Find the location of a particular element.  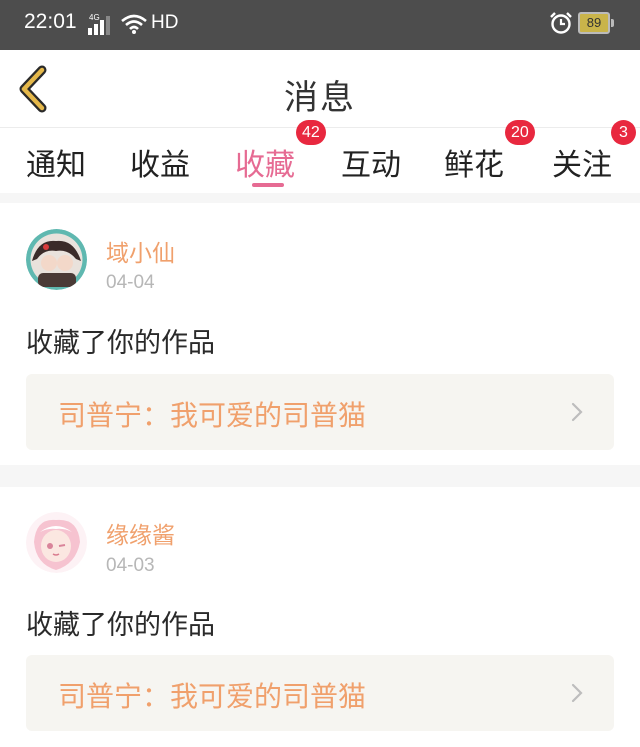

battery-level: 89 is located at coordinates (594, 22).